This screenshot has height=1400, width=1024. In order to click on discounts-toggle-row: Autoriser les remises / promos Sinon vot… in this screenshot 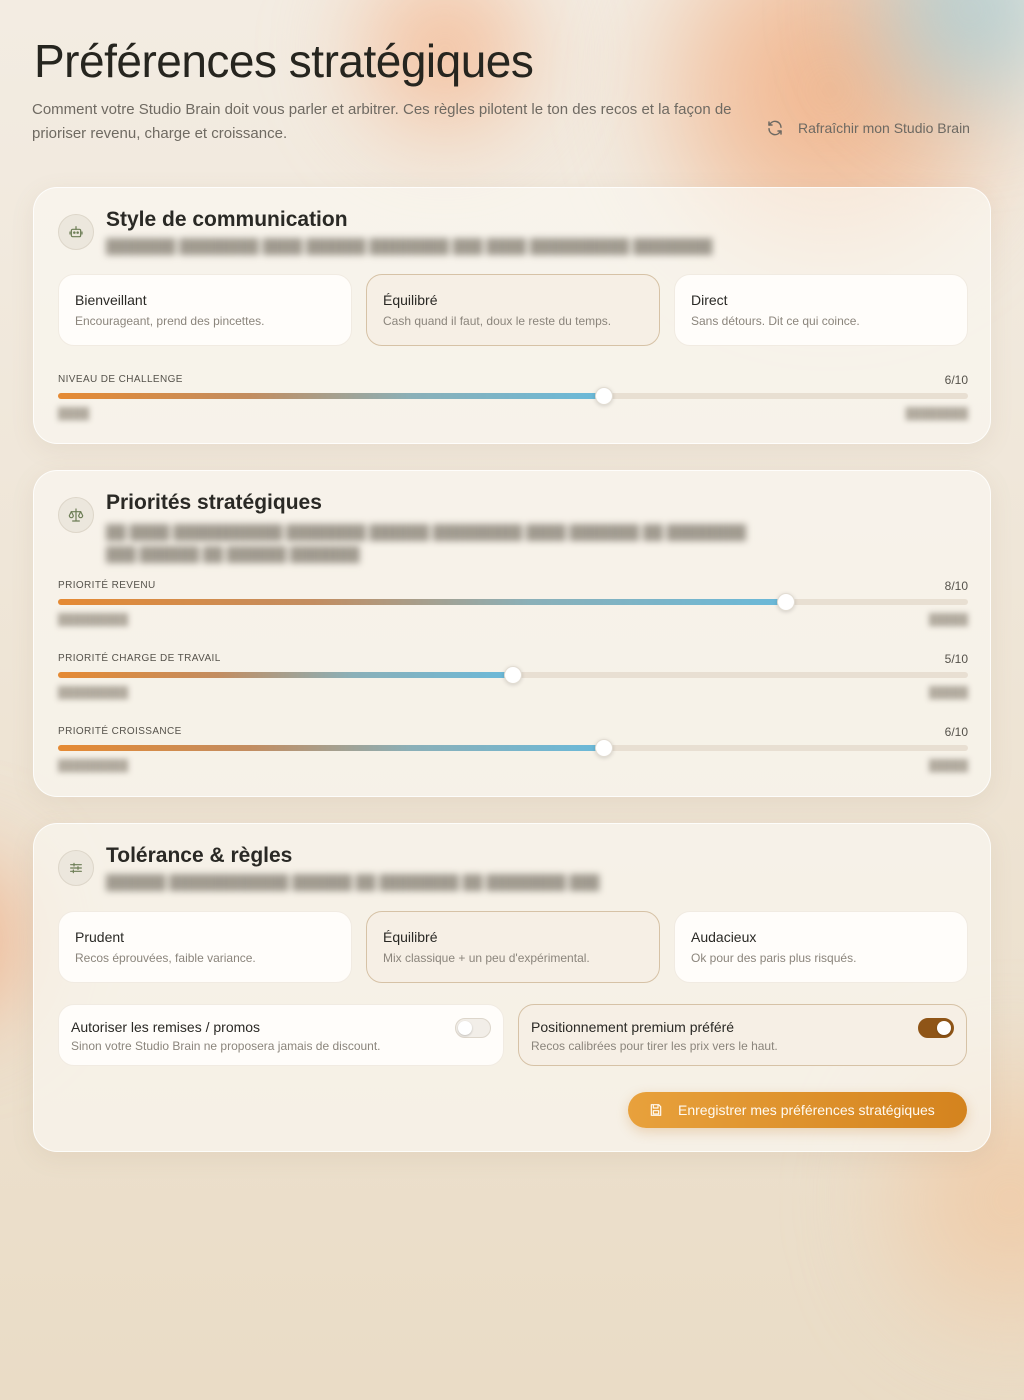, I will do `click(281, 1035)`.